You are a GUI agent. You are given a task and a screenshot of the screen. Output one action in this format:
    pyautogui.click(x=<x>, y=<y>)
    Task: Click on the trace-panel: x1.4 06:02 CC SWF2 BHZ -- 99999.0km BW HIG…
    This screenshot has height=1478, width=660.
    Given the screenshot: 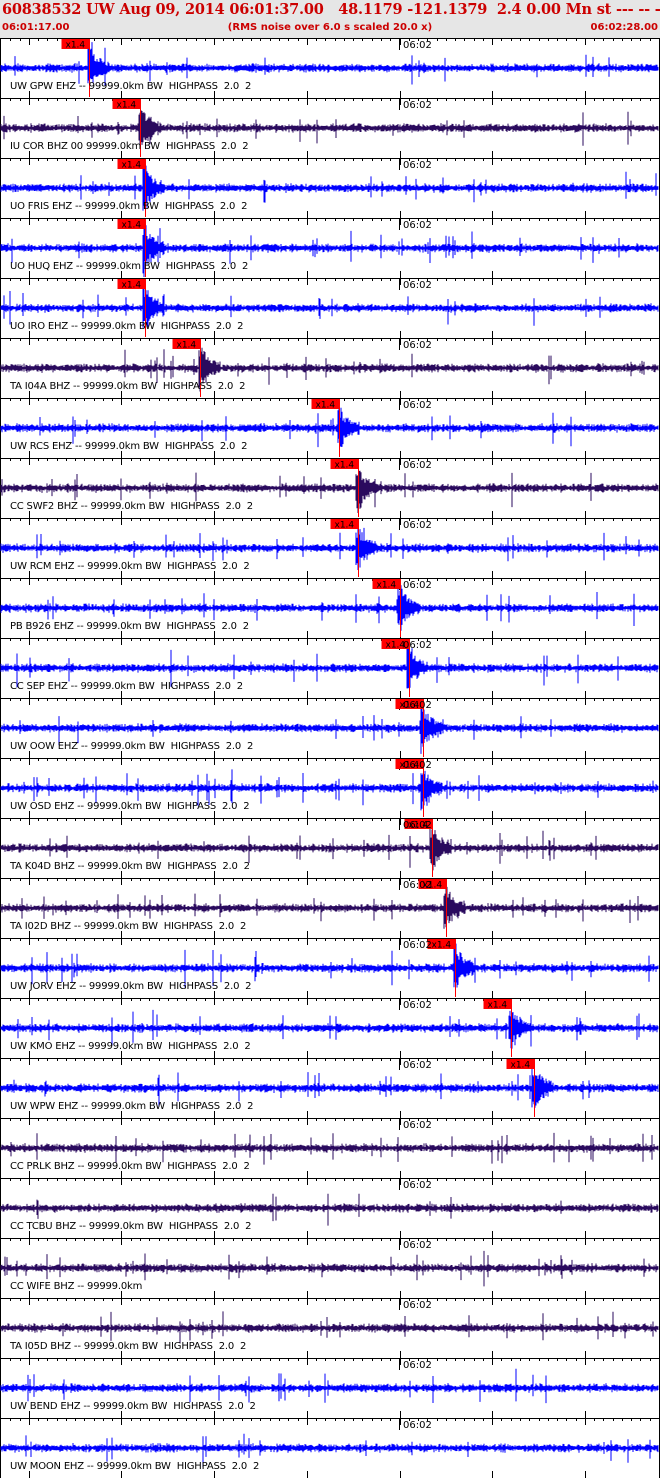 What is the action you would take?
    pyautogui.click(x=330, y=488)
    